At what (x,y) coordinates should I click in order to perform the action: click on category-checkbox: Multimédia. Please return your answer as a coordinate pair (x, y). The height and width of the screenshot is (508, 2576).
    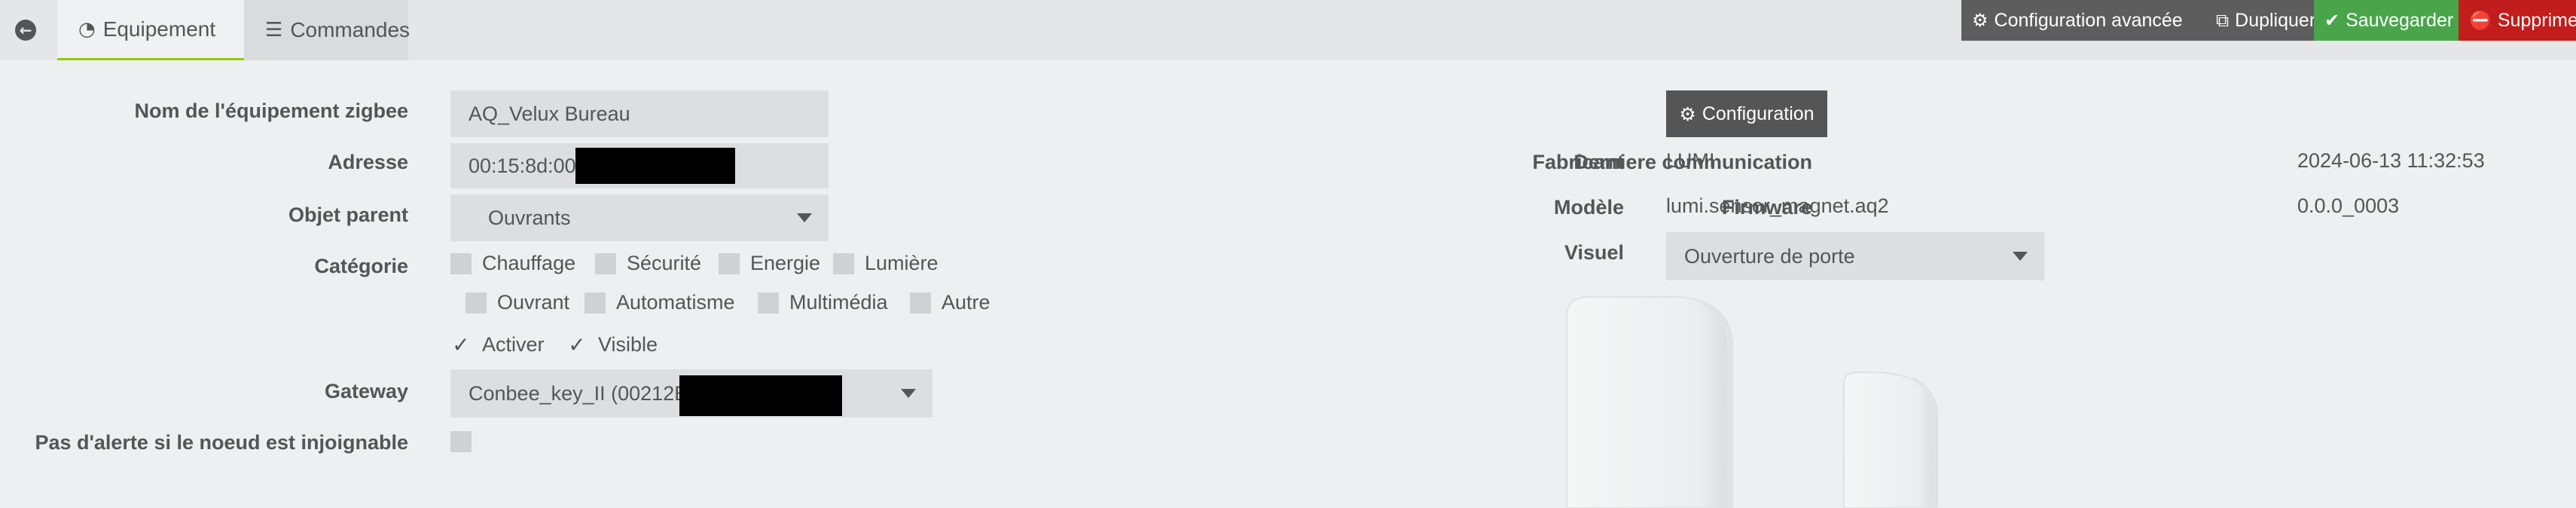
    Looking at the image, I should click on (823, 303).